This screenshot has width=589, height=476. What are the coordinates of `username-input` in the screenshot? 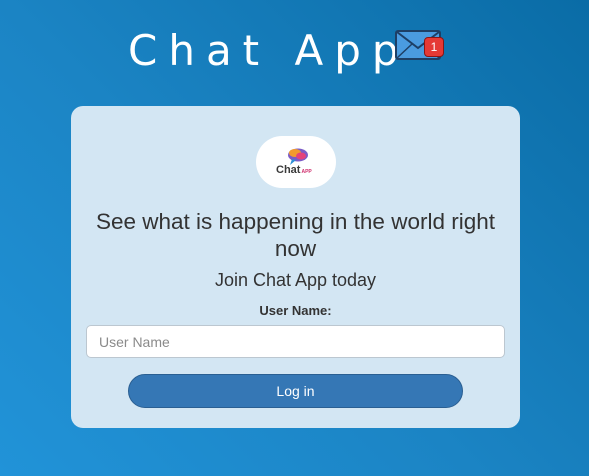 It's located at (295, 341).